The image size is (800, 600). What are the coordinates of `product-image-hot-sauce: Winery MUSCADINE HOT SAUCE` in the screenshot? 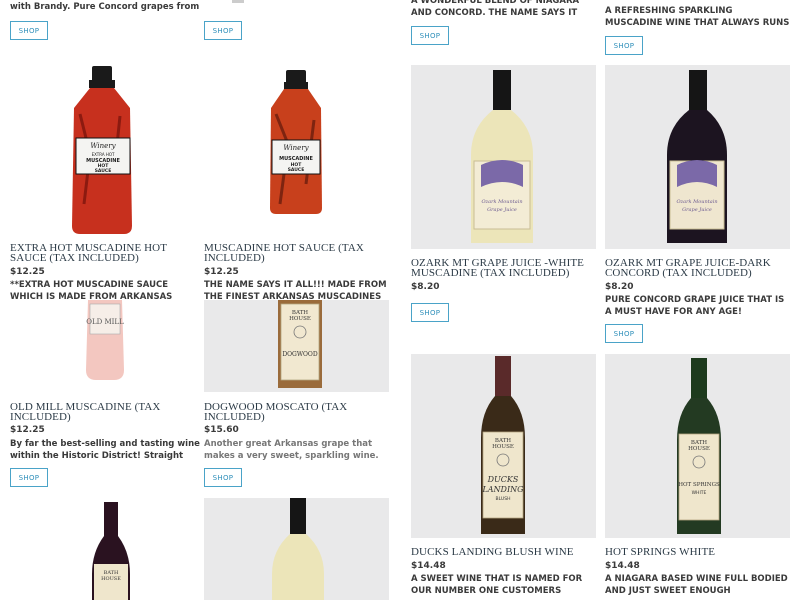 It's located at (296, 150).